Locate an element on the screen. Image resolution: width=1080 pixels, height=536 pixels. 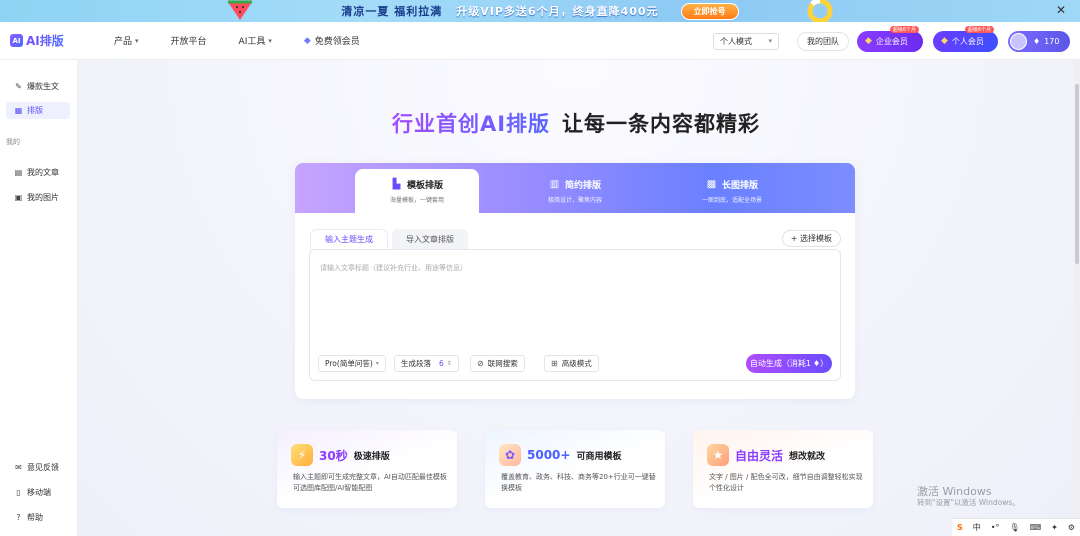
coin-icon: ♦ is located at coordinates (1037, 41).